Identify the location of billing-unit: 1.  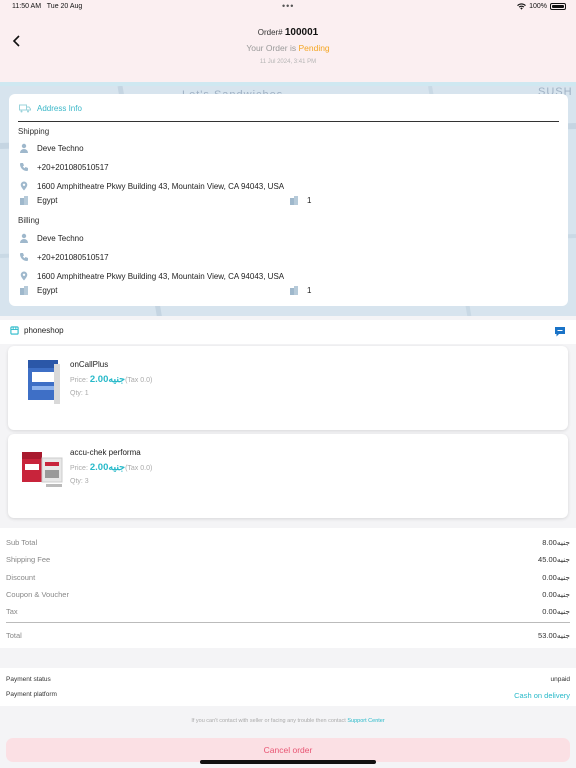
(300, 290).